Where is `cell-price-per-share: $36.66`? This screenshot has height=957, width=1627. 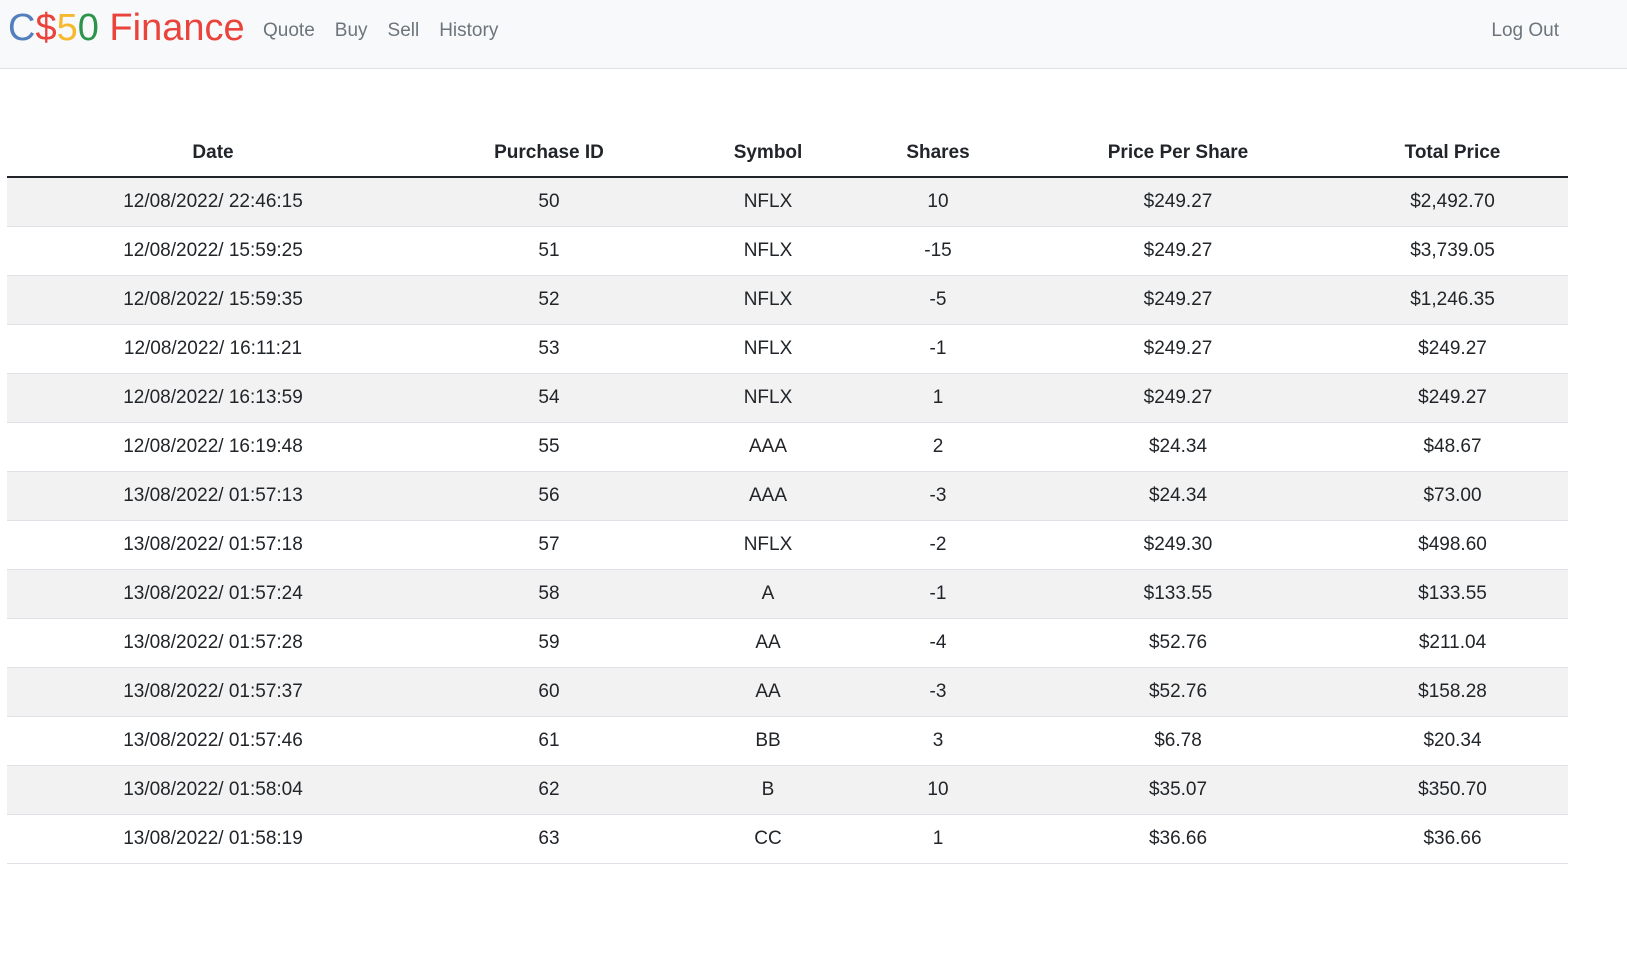
cell-price-per-share: $36.66 is located at coordinates (1178, 839).